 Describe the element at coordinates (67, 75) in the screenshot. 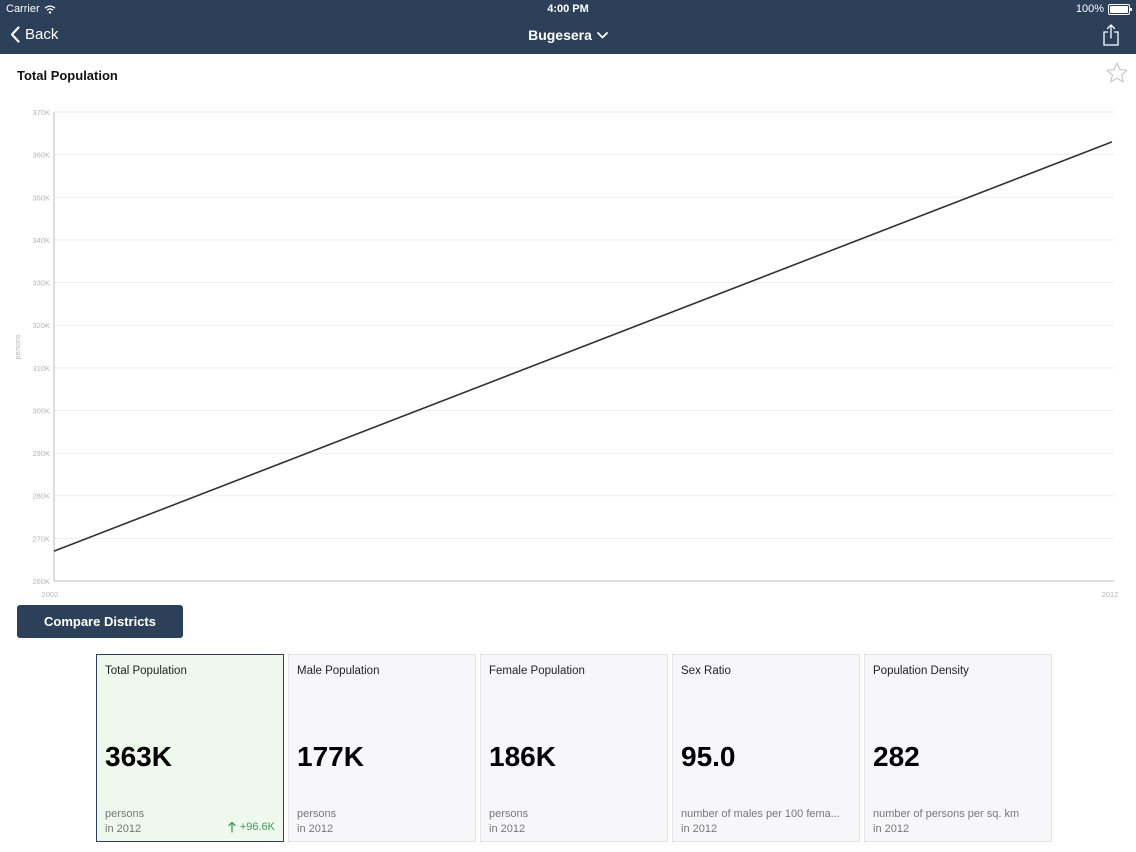

I see `chart-title: Total Population` at that location.